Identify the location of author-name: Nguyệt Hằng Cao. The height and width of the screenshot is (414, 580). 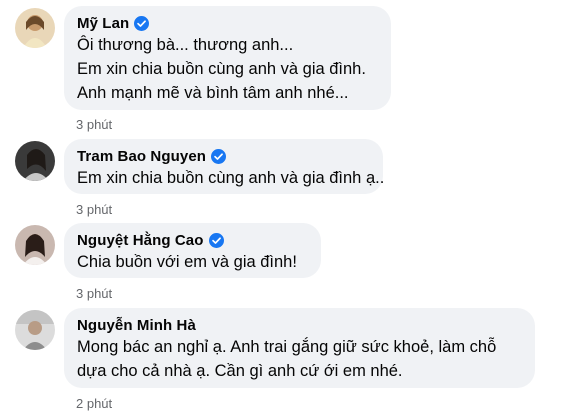
(140, 240).